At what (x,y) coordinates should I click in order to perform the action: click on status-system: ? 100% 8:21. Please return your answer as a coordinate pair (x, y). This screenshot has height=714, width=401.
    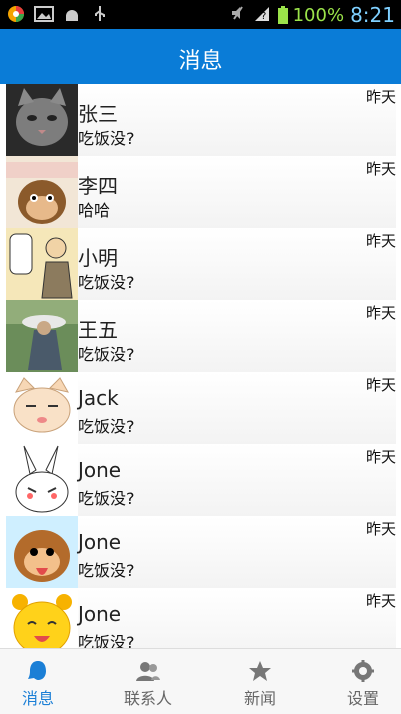
    Looking at the image, I should click on (312, 15).